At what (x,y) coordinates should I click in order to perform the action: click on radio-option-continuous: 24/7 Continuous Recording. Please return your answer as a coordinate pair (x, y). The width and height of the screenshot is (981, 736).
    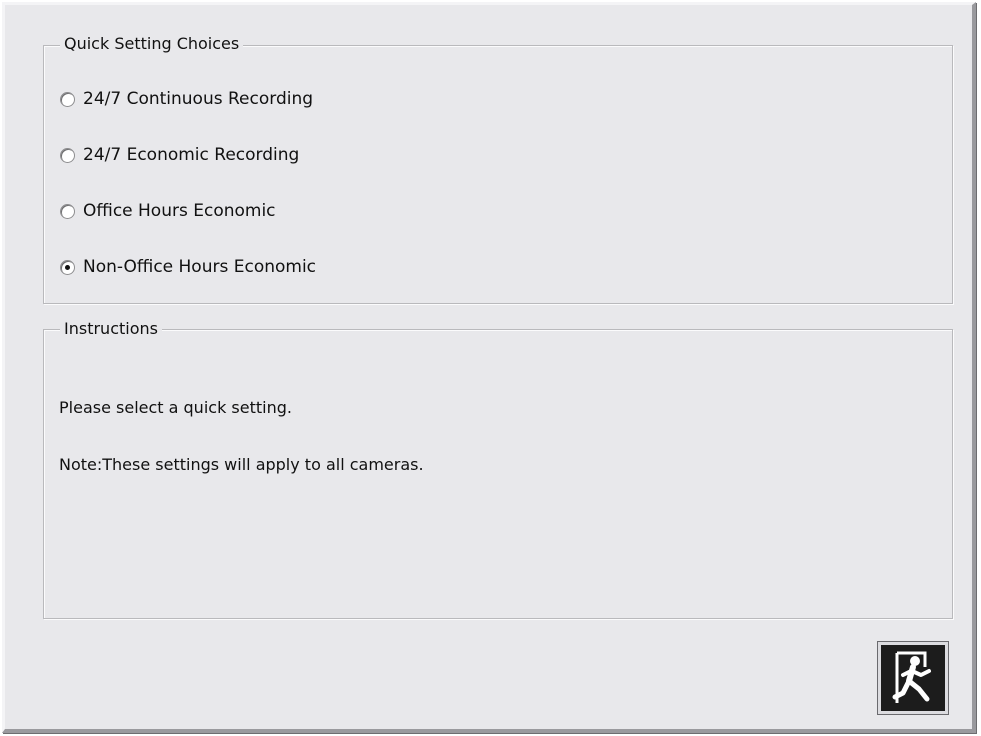
    Looking at the image, I should click on (186, 99).